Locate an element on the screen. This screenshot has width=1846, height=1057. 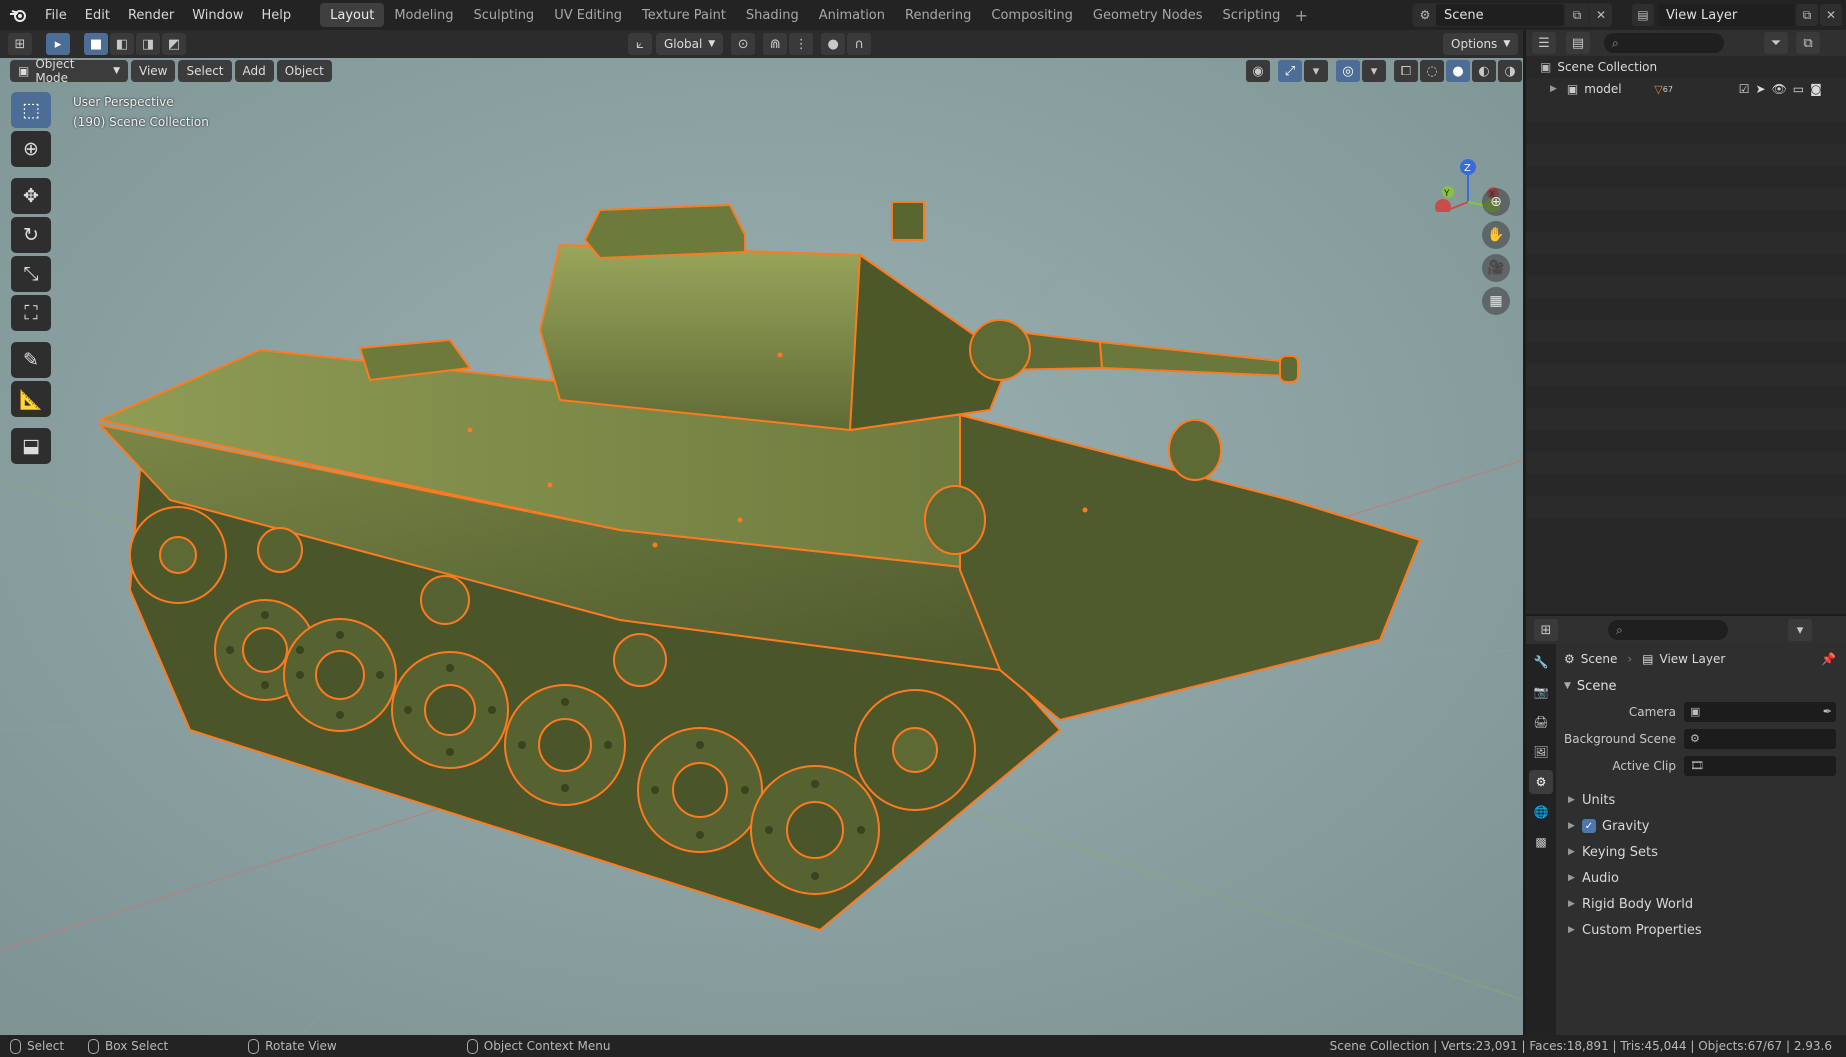
filter-icon: ⏷ is located at coordinates (1776, 43).